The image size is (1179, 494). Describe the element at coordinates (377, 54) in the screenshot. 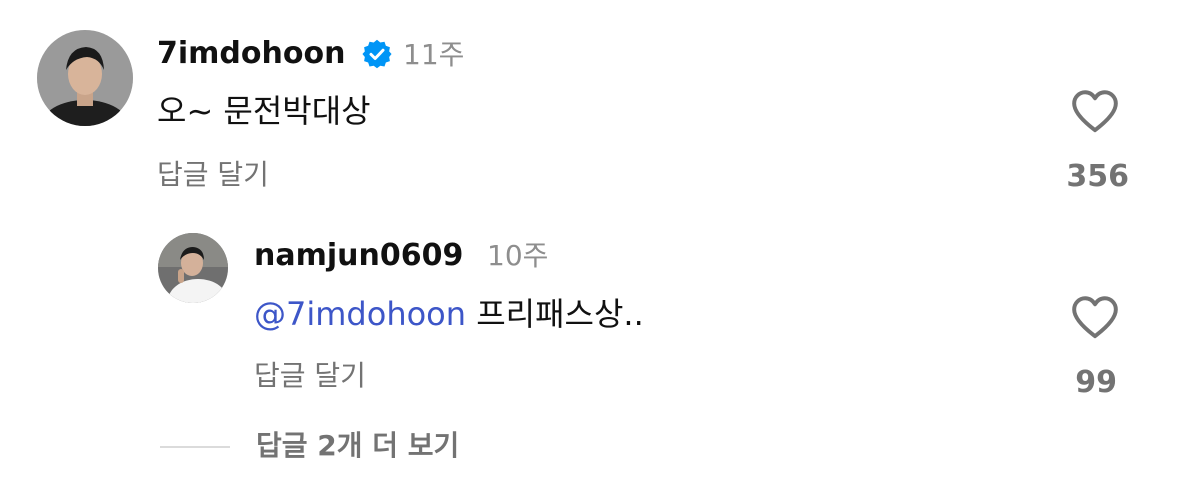

I see `verified-badge-icon` at that location.